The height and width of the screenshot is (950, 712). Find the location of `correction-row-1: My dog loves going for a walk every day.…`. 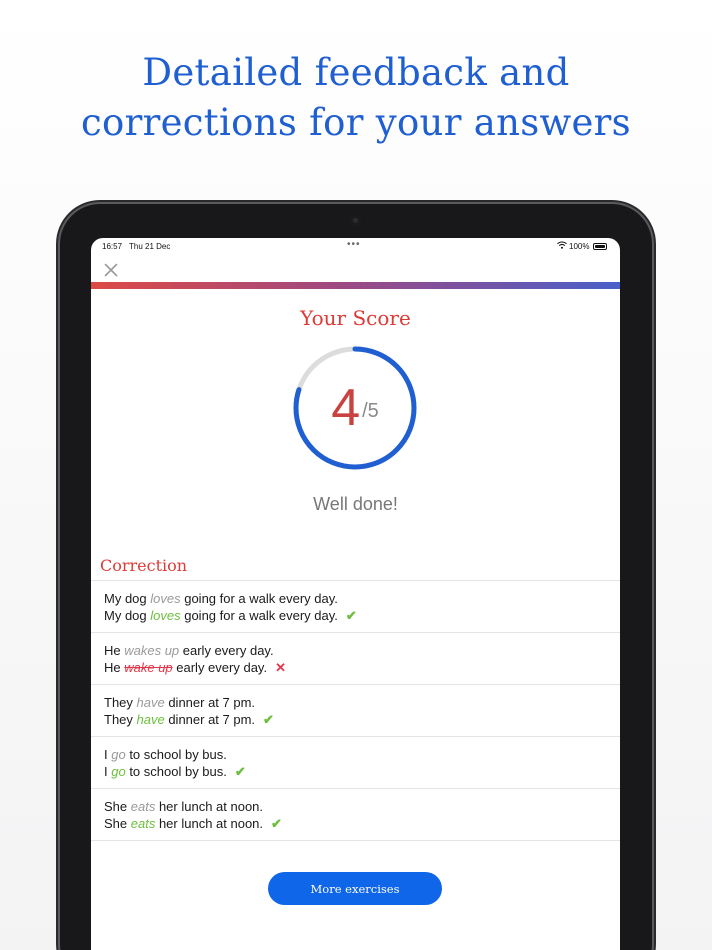

correction-row-1: My dog loves going for a walk every day.… is located at coordinates (355, 607).